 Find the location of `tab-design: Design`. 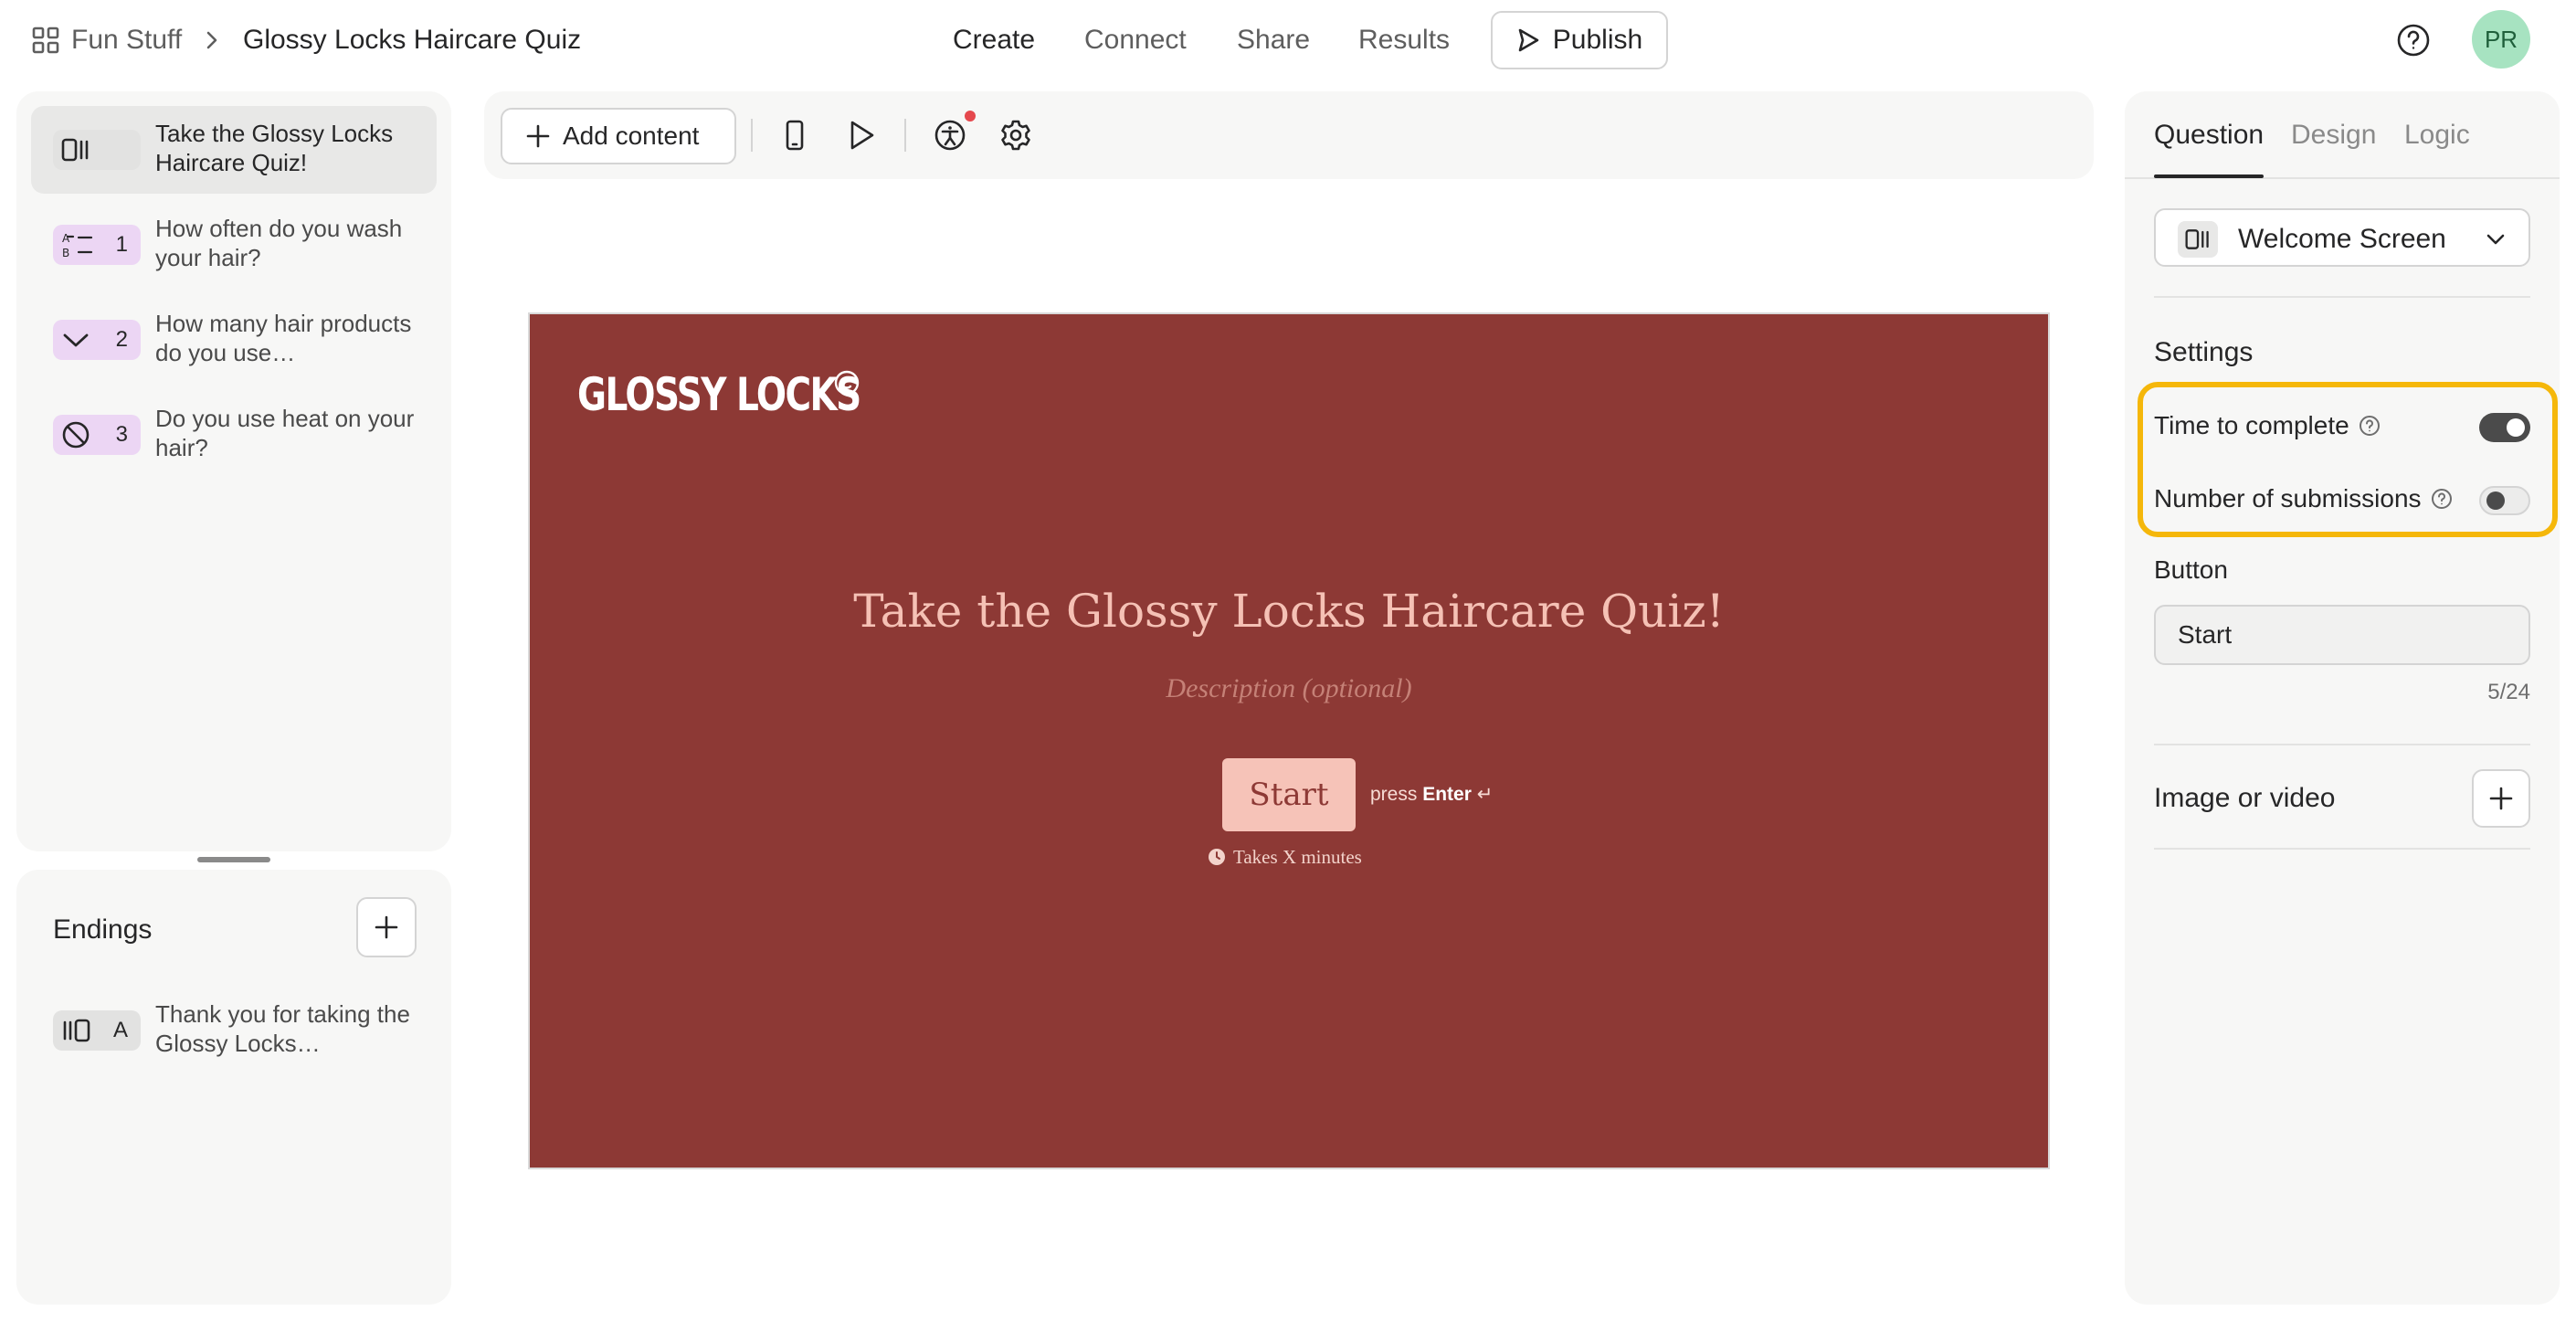

tab-design: Design is located at coordinates (2333, 135).